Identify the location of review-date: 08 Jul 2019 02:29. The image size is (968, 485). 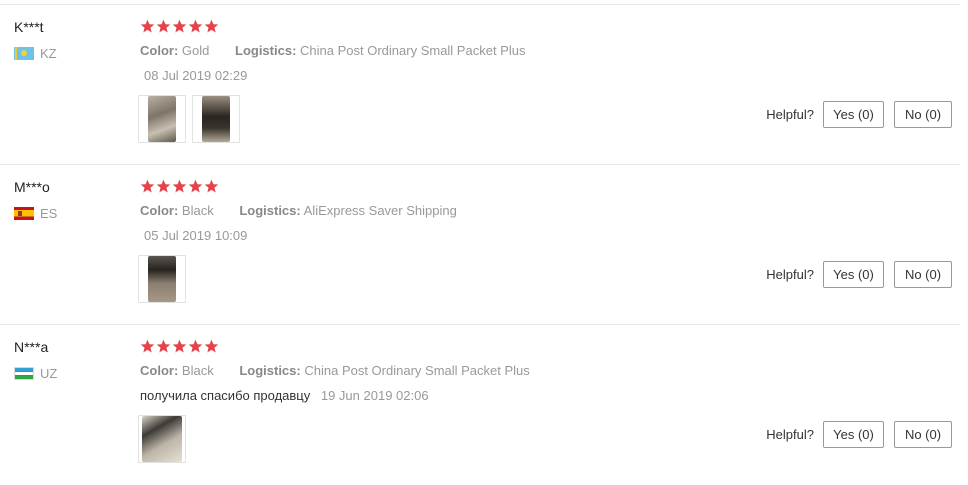
(196, 75).